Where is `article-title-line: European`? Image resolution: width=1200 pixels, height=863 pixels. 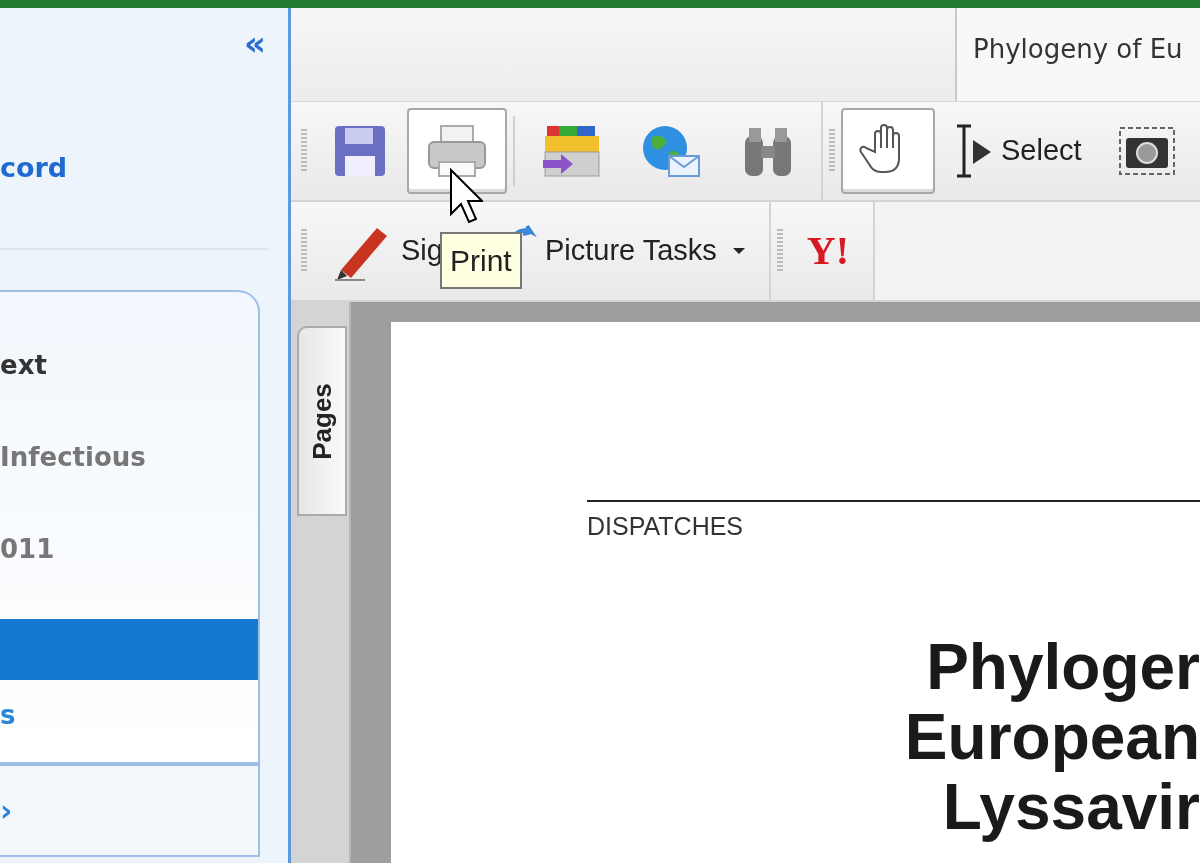 article-title-line: European is located at coordinates (1052, 736).